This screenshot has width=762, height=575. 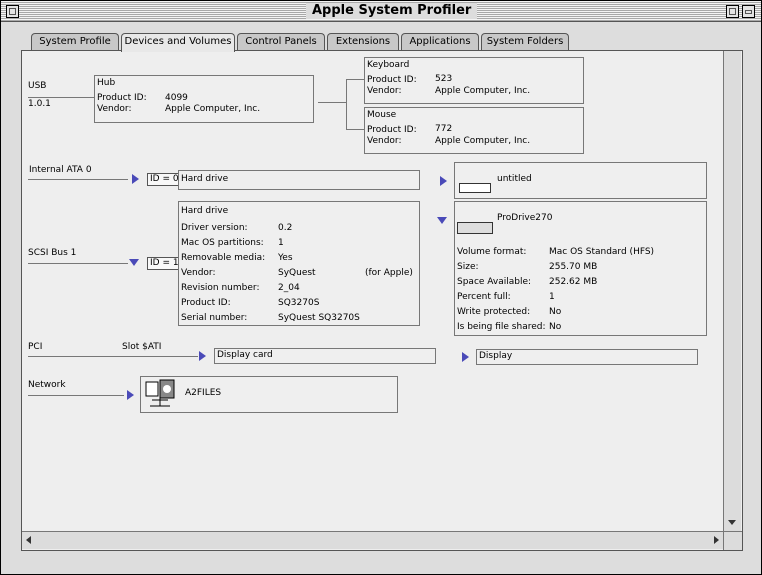 I want to click on scsi-row-value: Yes, so click(x=285, y=258).